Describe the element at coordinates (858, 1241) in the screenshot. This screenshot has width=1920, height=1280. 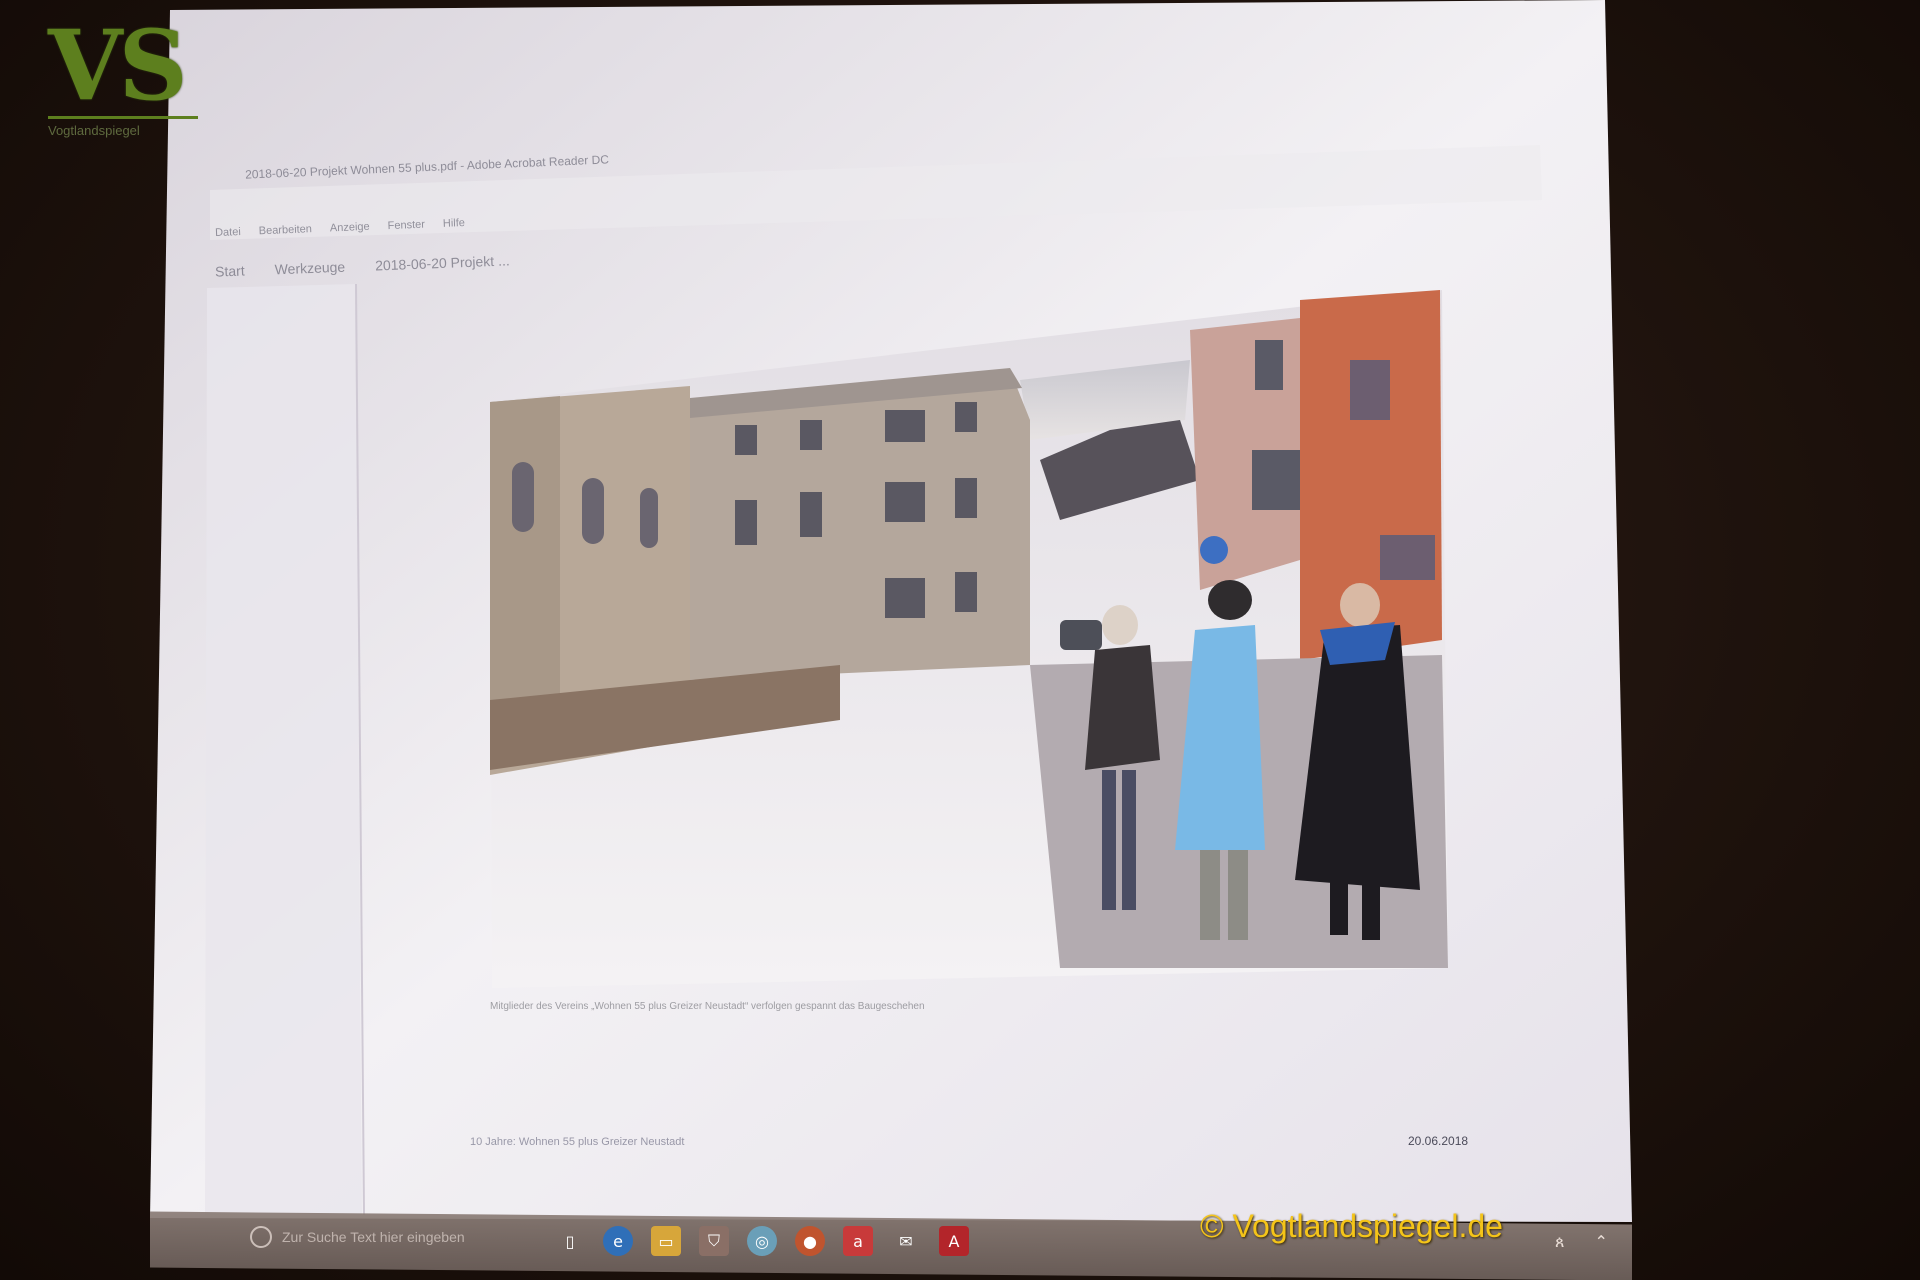
I see `avira-icon: a` at that location.